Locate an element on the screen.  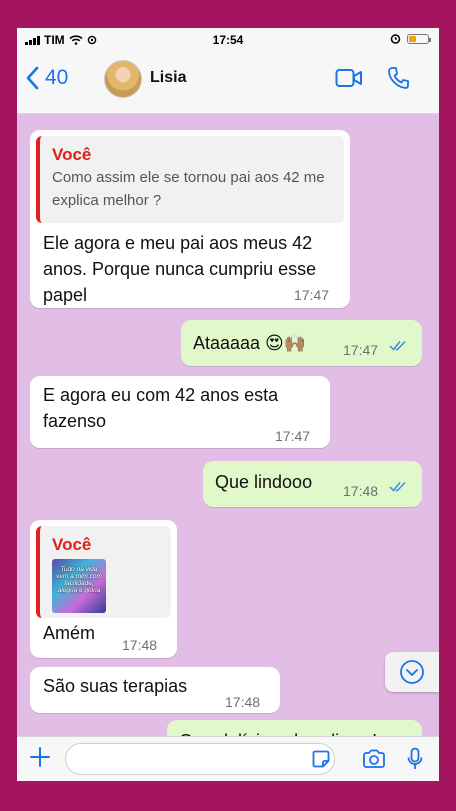
message-text: Amém is located at coordinates (69, 633).